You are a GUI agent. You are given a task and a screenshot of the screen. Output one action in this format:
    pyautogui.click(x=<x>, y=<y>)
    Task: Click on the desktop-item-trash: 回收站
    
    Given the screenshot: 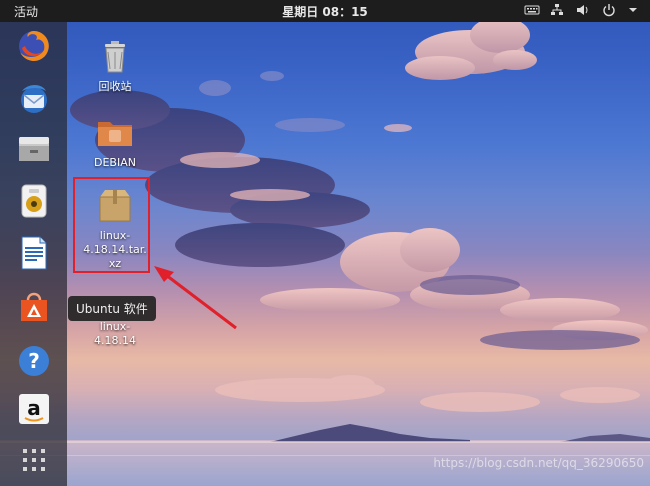 What is the action you would take?
    pyautogui.click(x=115, y=65)
    